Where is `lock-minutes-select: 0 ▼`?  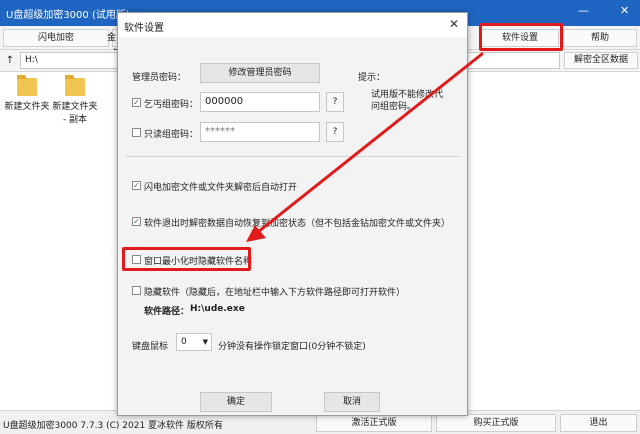
lock-minutes-select: 0 ▼ is located at coordinates (194, 342).